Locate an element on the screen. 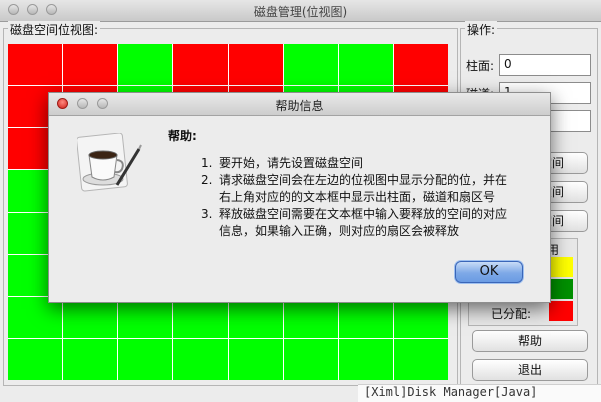 The height and width of the screenshot is (402, 601). help-item-line: 右上角对应的的文本框中显示出柱面，磁道和扇区号 is located at coordinates (357, 197).